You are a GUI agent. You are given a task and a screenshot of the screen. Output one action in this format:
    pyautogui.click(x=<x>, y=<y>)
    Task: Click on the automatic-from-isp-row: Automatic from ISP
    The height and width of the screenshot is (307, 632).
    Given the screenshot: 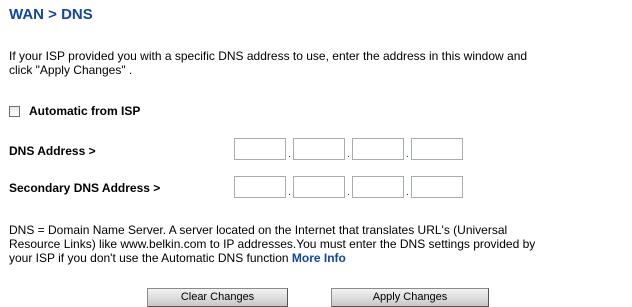 What is the action you would take?
    pyautogui.click(x=74, y=111)
    